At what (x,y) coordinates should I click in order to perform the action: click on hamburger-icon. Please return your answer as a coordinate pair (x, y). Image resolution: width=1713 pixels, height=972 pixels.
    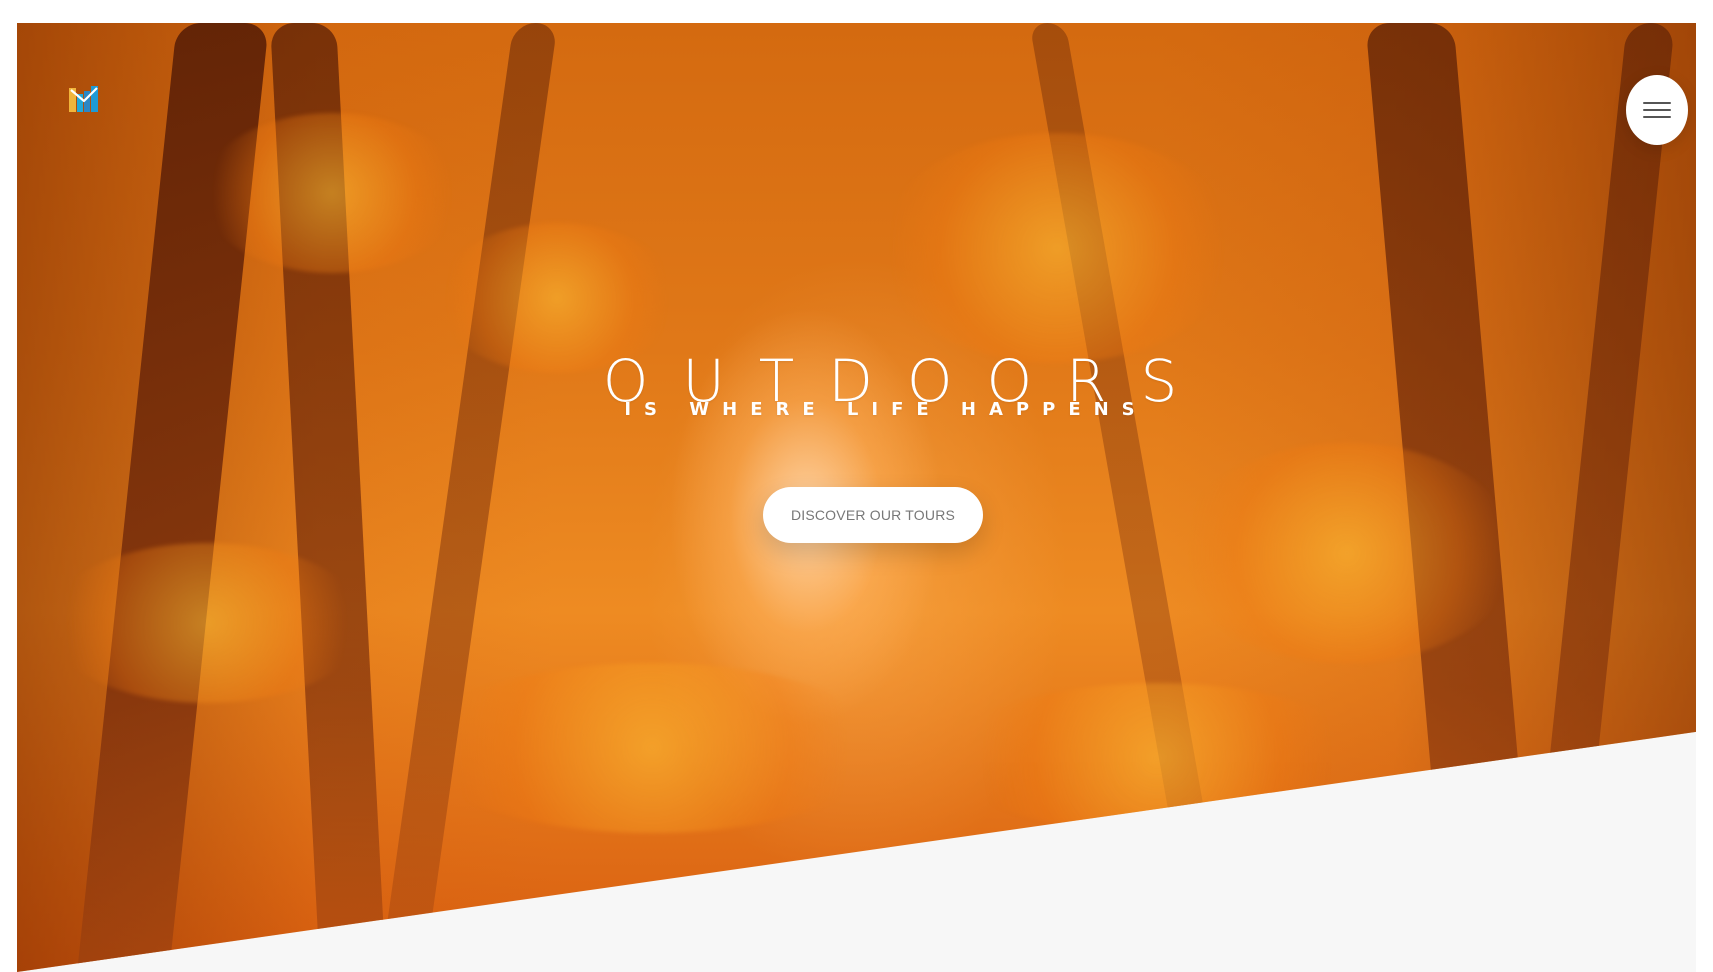
    Looking at the image, I should click on (1657, 110).